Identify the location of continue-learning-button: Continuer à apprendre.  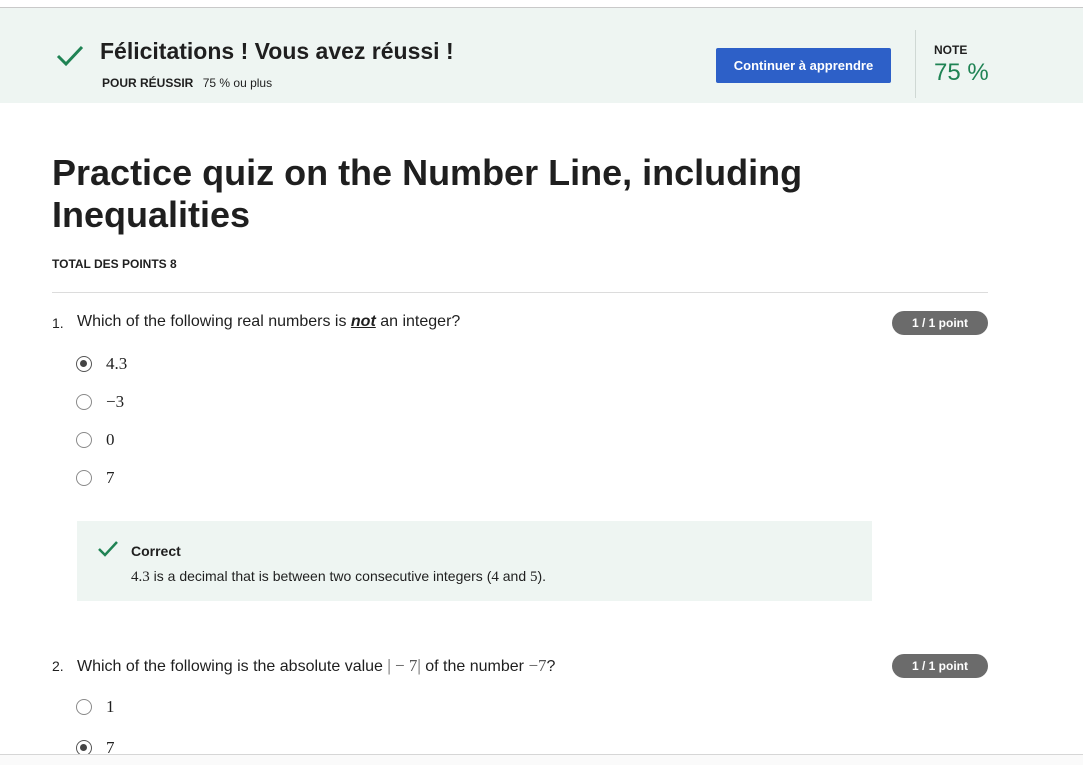
(803, 65).